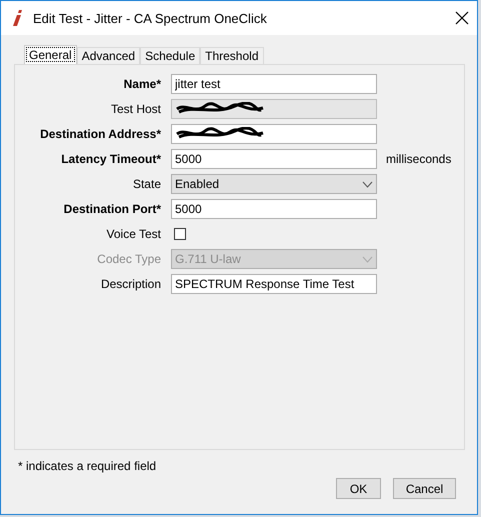 The height and width of the screenshot is (517, 481). Describe the element at coordinates (131, 284) in the screenshot. I see `field-label: Description` at that location.